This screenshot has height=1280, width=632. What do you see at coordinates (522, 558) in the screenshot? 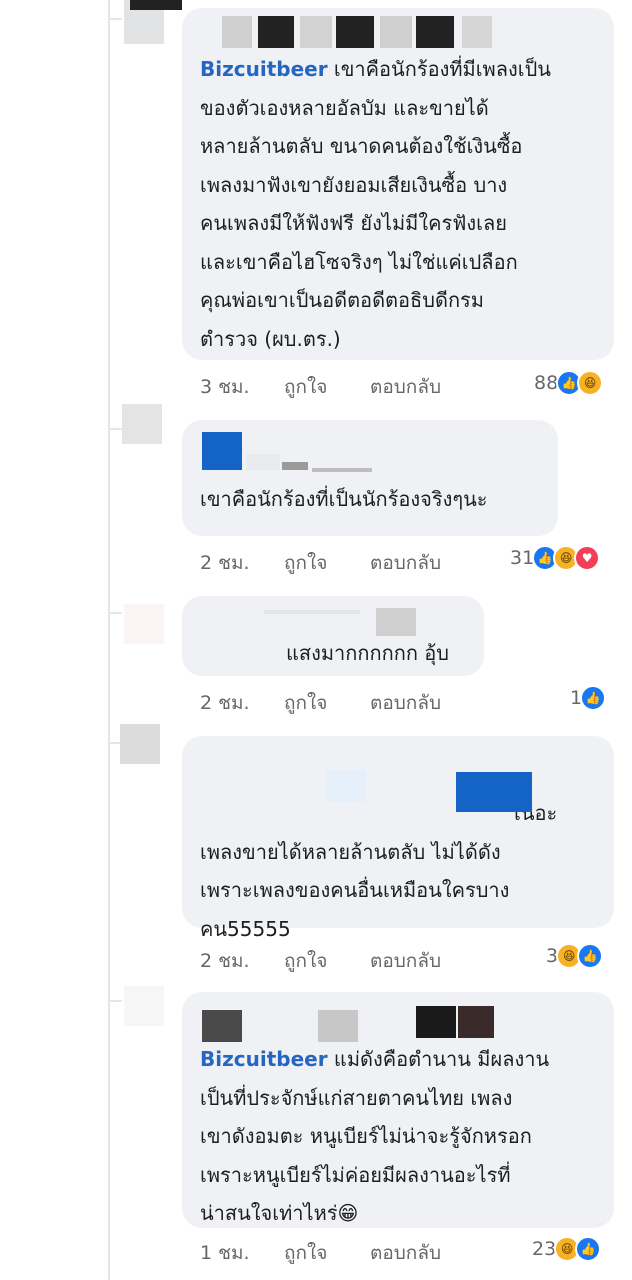
I see `reaction-count: 31` at bounding box center [522, 558].